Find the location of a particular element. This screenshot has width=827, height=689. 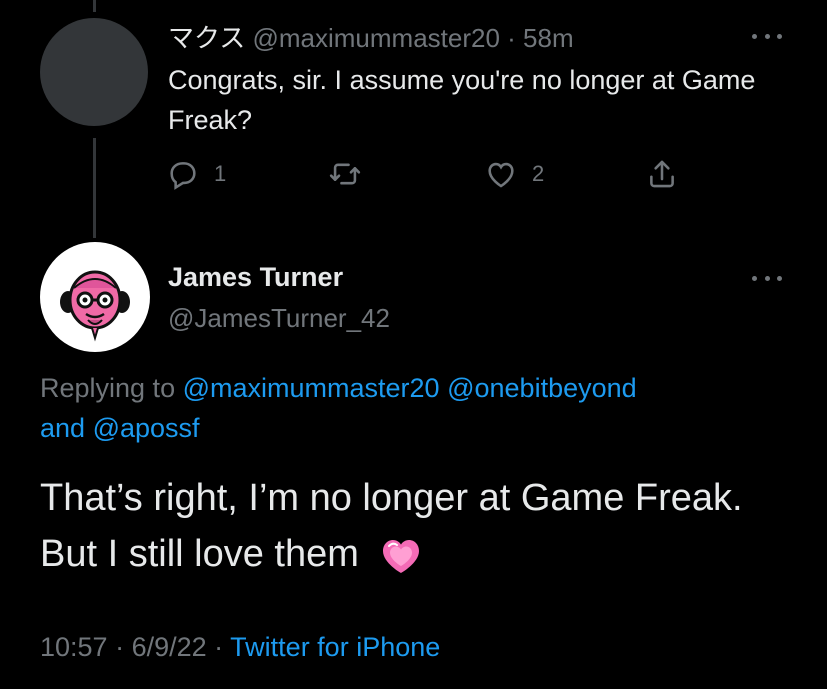

mention-onebitbeyond: @onebitbeyond is located at coordinates (542, 388).